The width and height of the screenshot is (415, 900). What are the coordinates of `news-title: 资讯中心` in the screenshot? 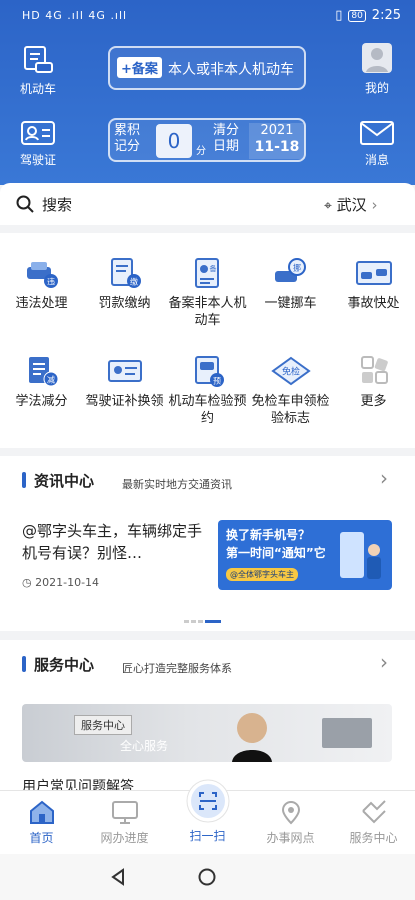 It's located at (64, 481).